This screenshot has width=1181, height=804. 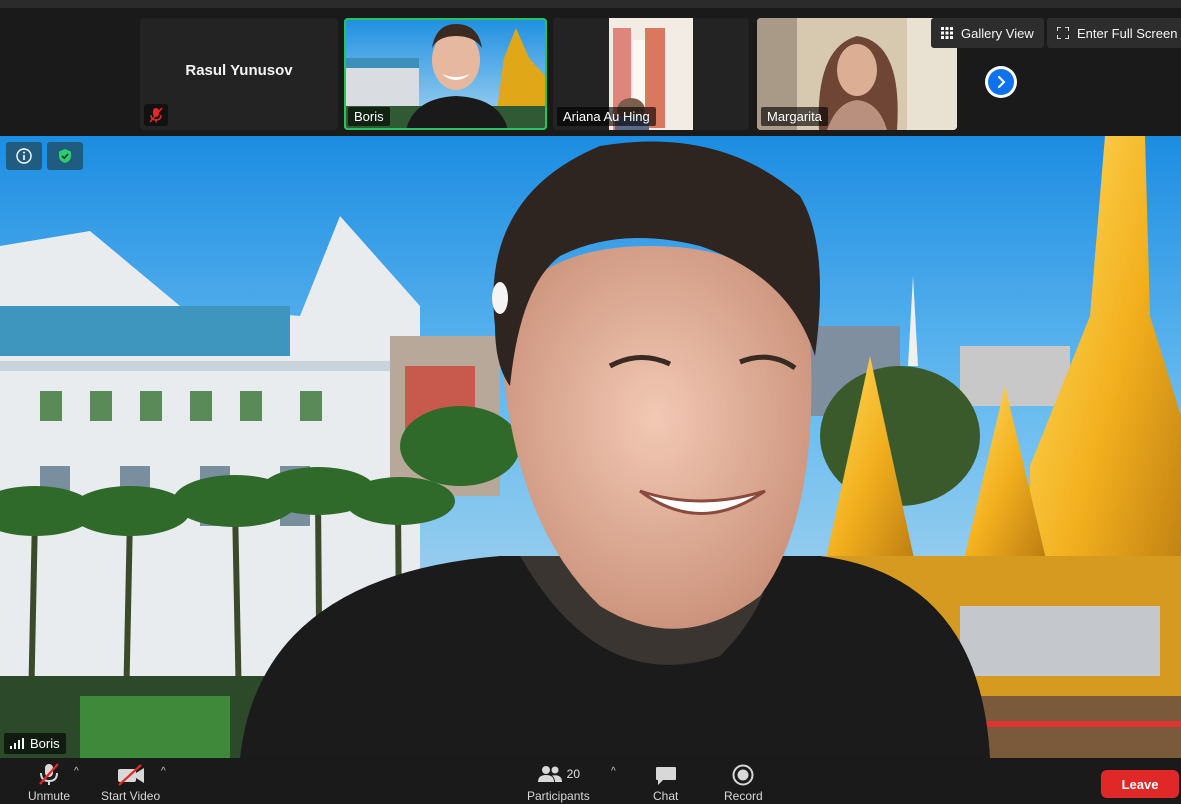 I want to click on unmute-button: Unmute, so click(x=49, y=782).